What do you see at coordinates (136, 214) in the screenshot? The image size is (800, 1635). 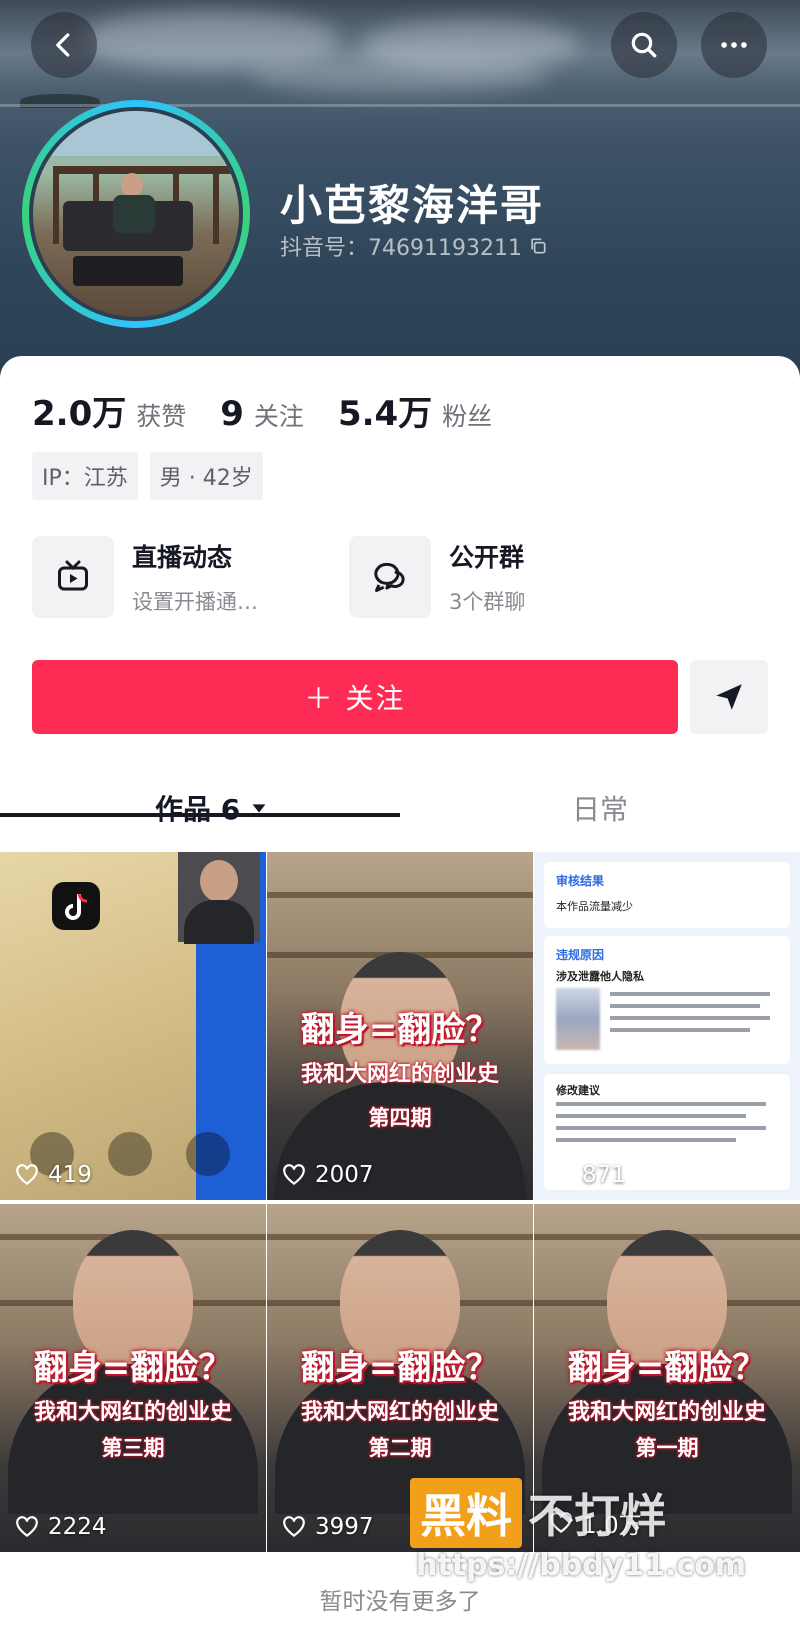 I see `avatar` at bounding box center [136, 214].